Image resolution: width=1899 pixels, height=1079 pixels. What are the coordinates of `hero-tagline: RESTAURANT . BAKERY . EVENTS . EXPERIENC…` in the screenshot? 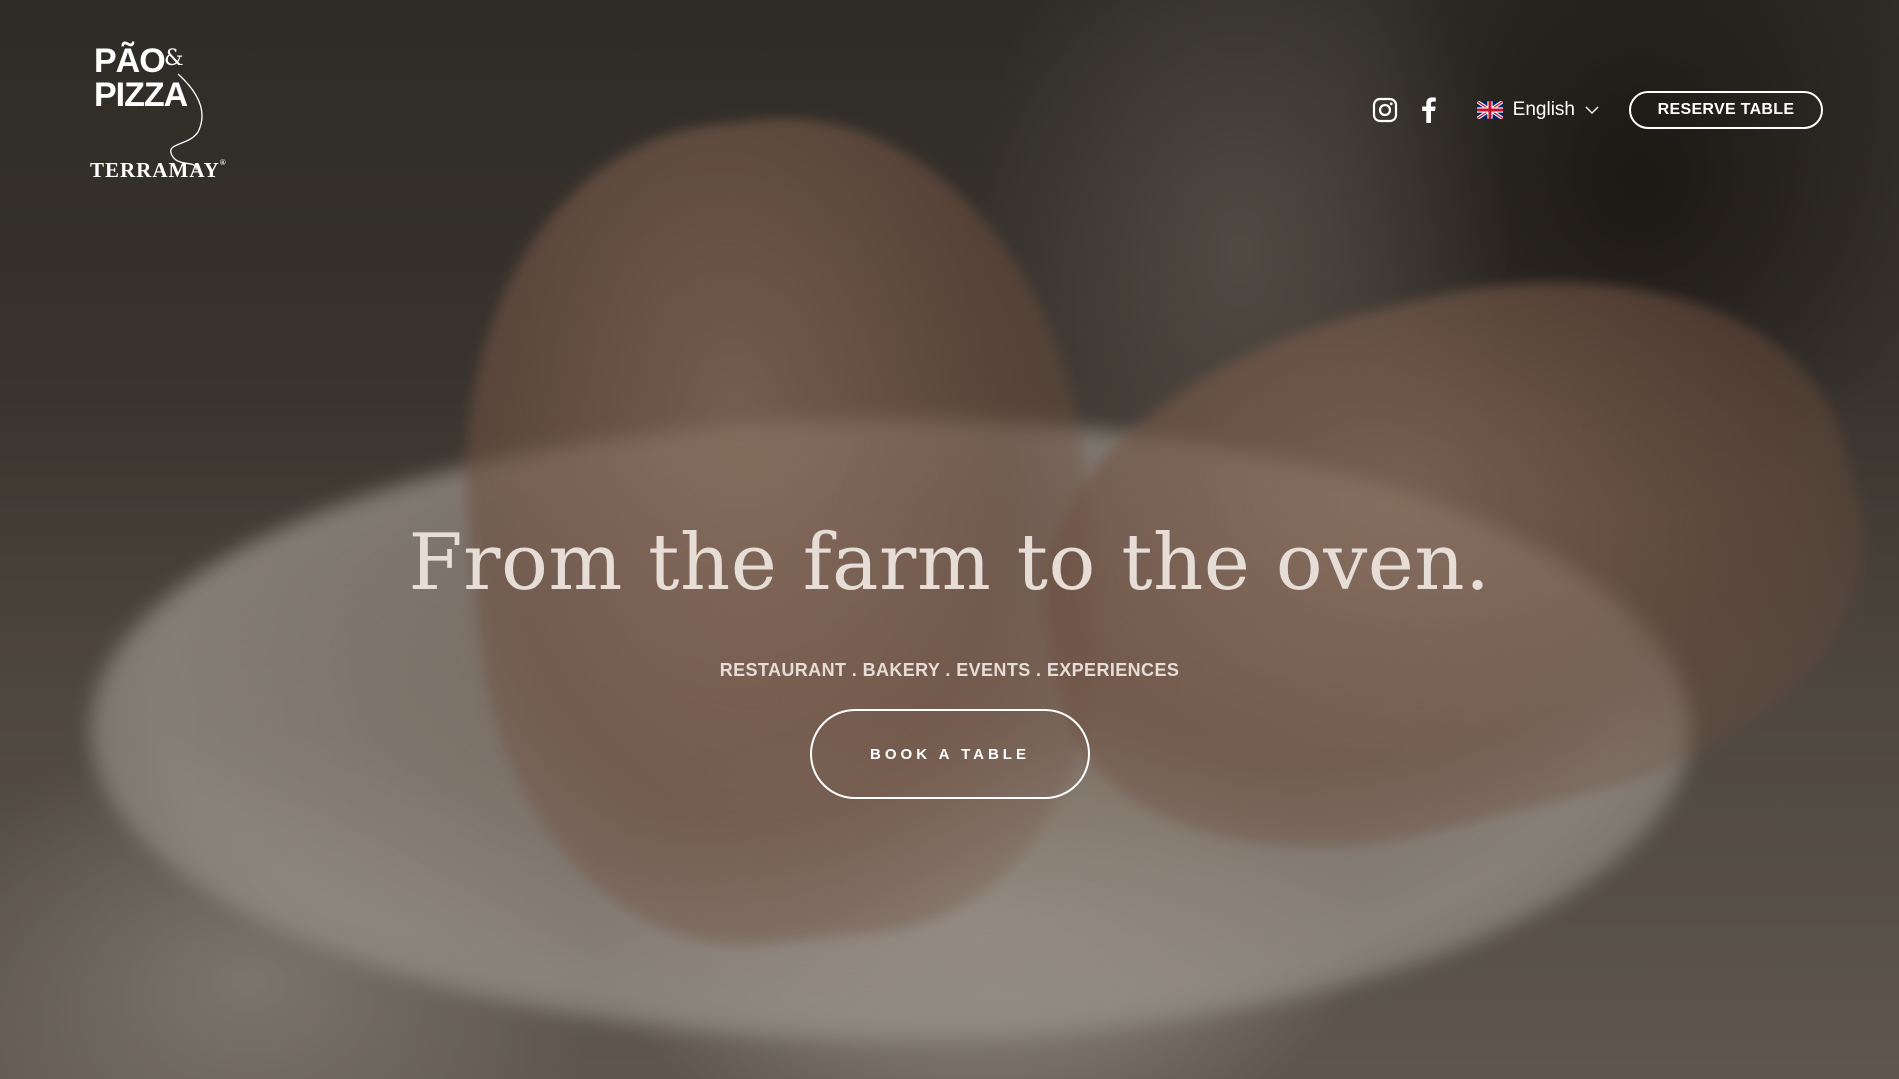 It's located at (949, 670).